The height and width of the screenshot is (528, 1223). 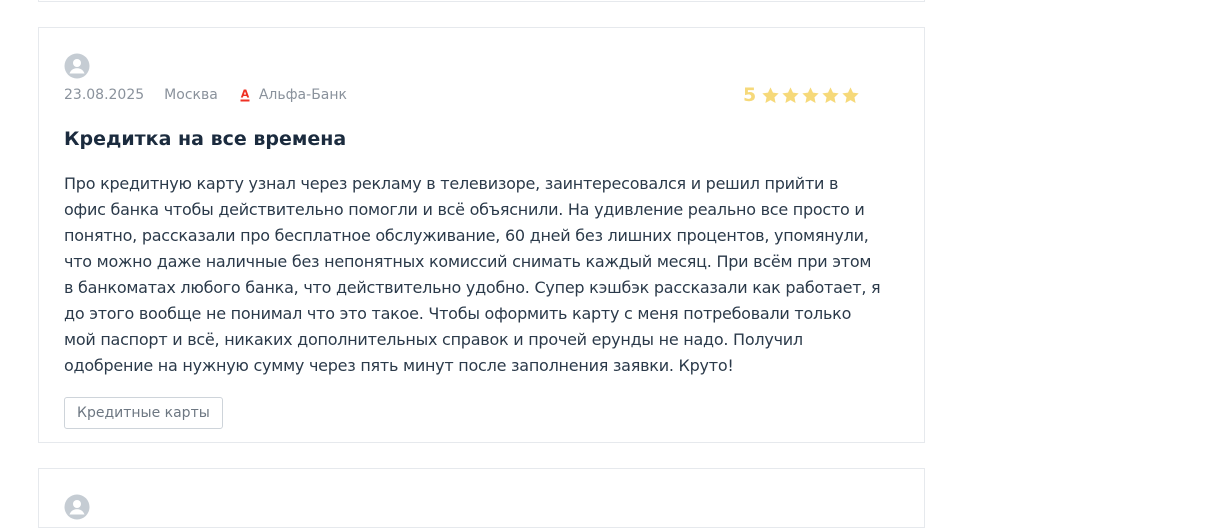 I want to click on rating-value: 5, so click(x=750, y=95).